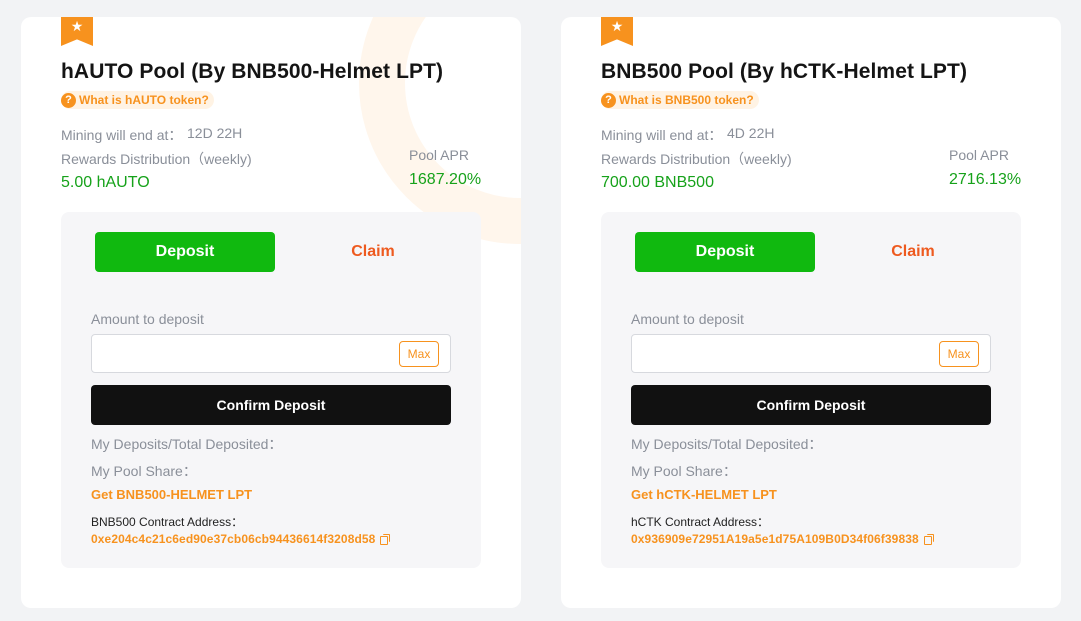 Image resolution: width=1081 pixels, height=621 pixels. Describe the element at coordinates (445, 179) in the screenshot. I see `apr-value: 1687.20%` at that location.